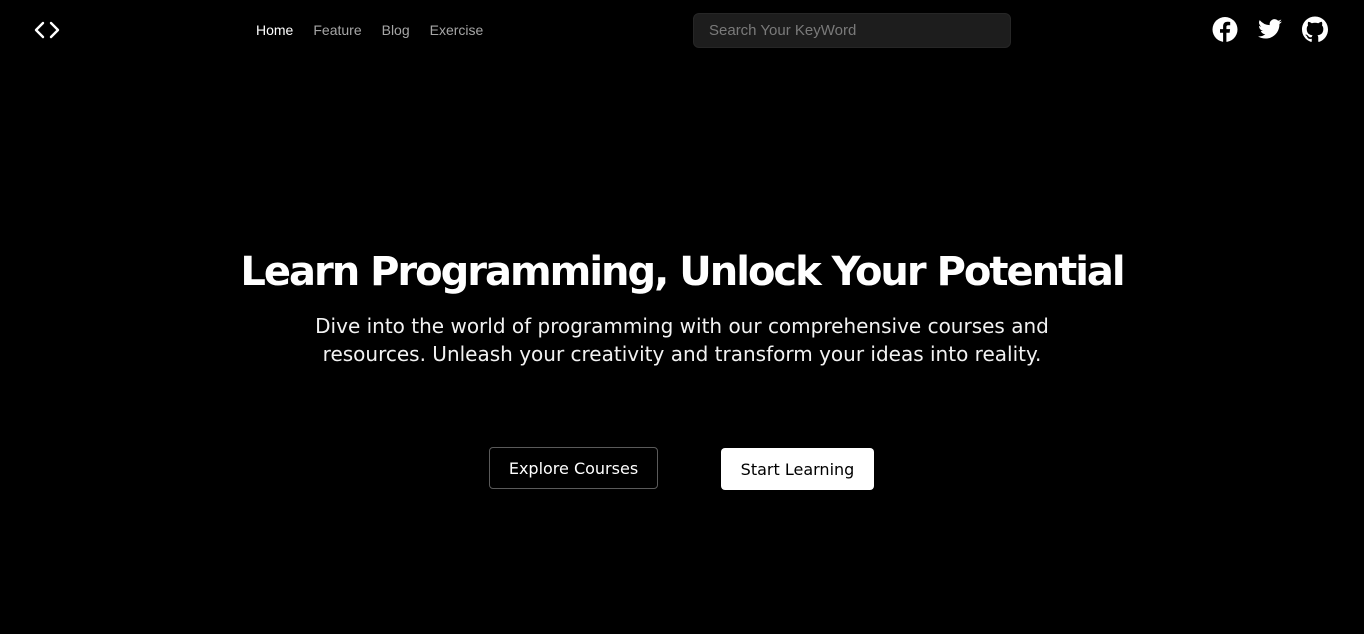 The image size is (1364, 634). What do you see at coordinates (797, 469) in the screenshot?
I see `start-learning-button: Start Learning` at bounding box center [797, 469].